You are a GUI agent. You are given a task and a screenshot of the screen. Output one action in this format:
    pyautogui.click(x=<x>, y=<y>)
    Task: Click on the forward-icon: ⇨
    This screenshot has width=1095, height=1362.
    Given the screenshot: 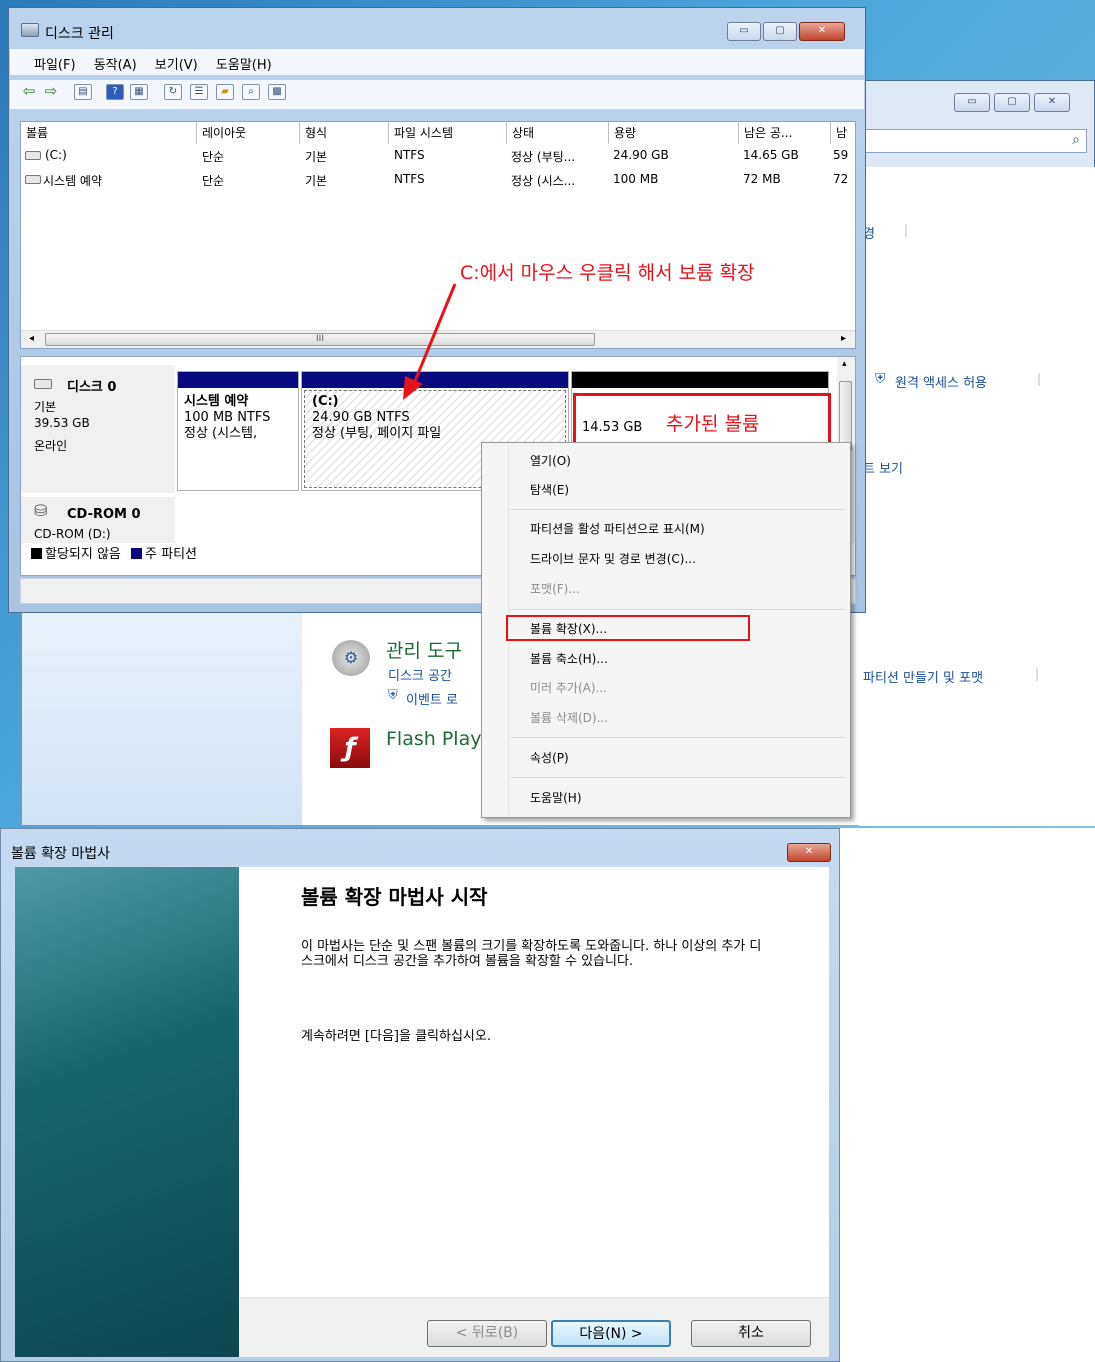 What is the action you would take?
    pyautogui.click(x=51, y=92)
    